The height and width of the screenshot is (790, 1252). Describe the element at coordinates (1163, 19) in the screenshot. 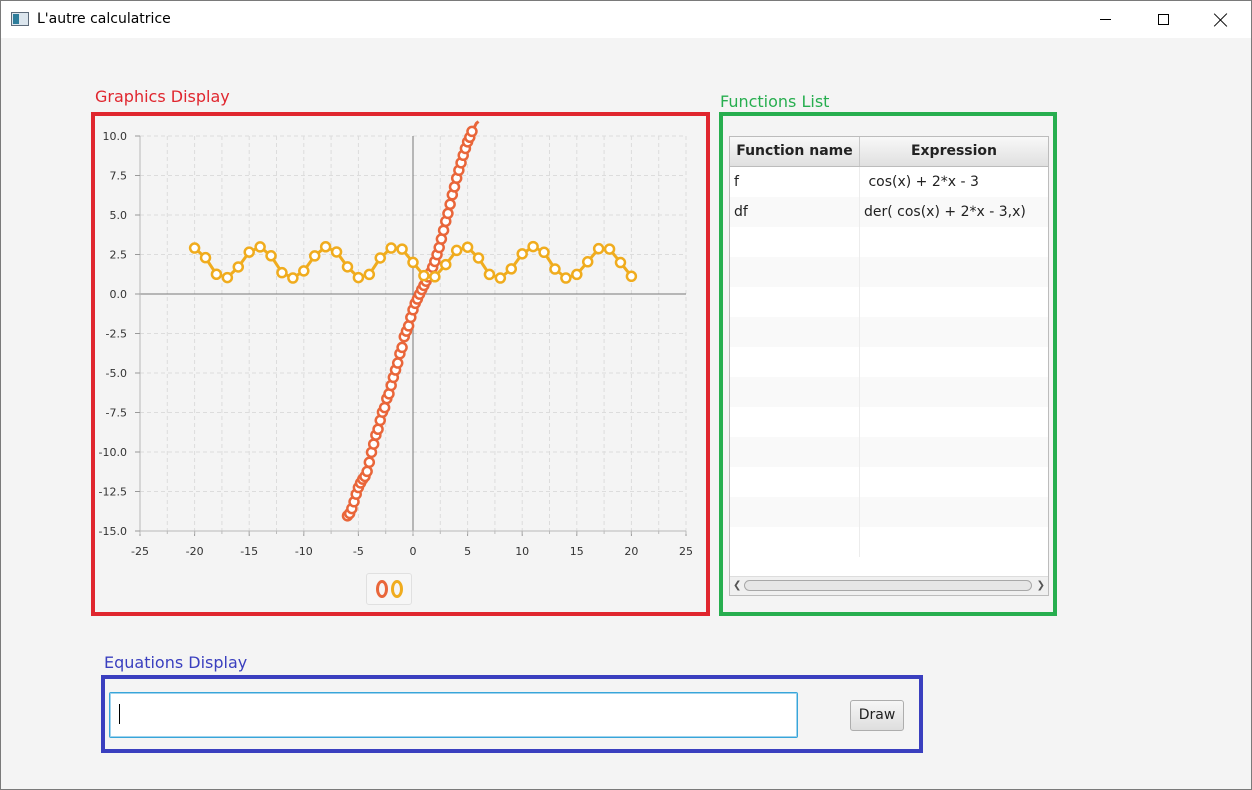

I see `maximize-button` at that location.